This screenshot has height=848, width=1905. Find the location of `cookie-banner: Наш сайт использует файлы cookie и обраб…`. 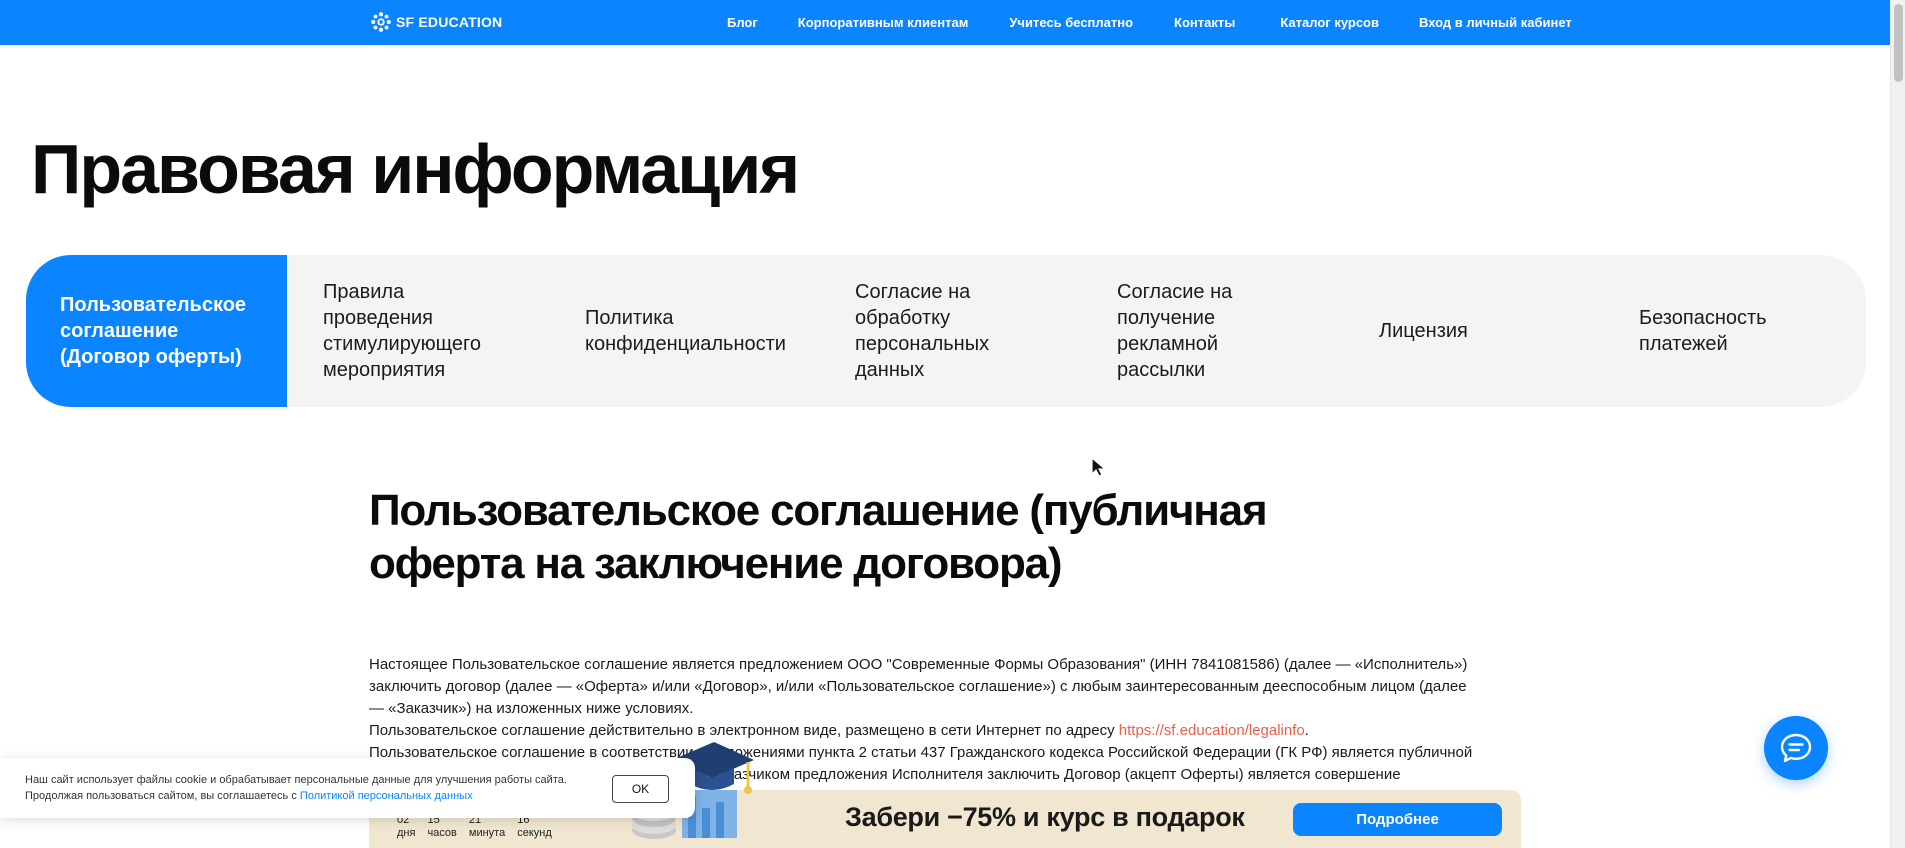

cookie-banner: Наш сайт использует файлы cookie и обраб… is located at coordinates (347, 788).